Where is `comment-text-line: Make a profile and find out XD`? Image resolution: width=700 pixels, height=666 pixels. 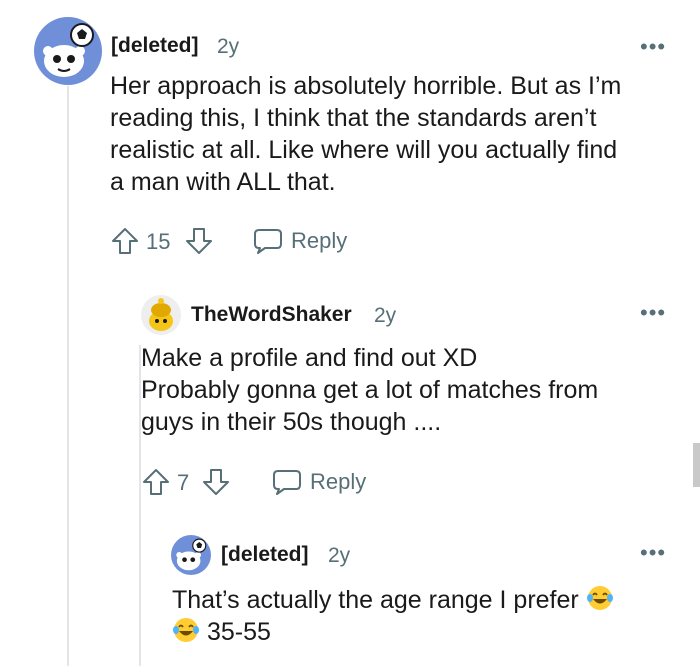
comment-text-line: Make a profile and find out XD is located at coordinates (309, 358).